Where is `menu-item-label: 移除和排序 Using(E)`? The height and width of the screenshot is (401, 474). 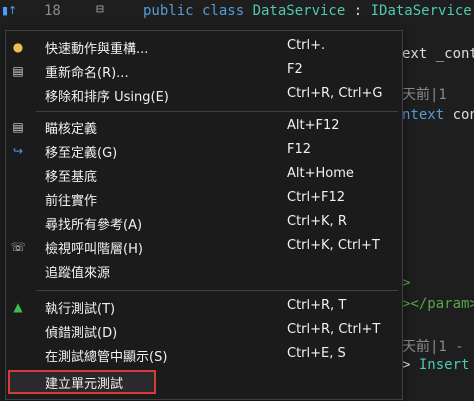 menu-item-label: 移除和排序 Using(E) is located at coordinates (107, 97).